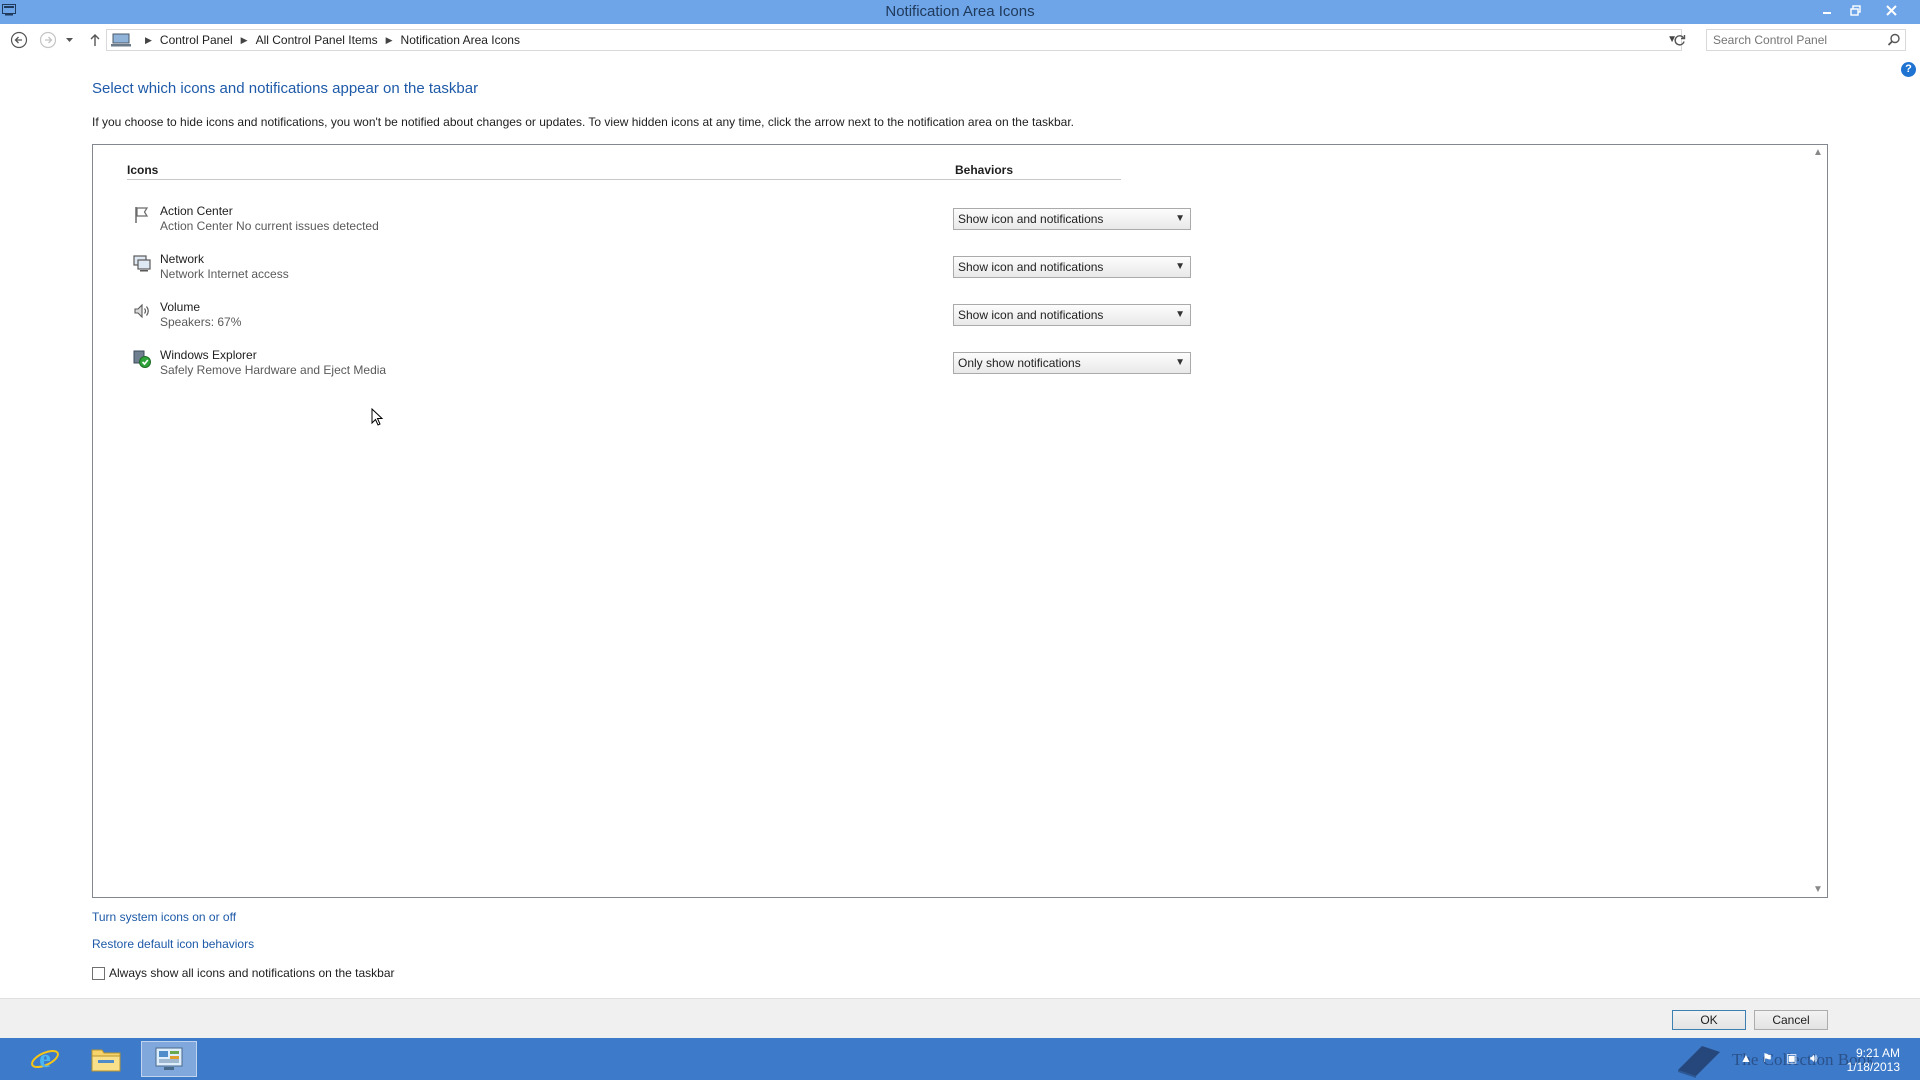 The width and height of the screenshot is (1920, 1080). What do you see at coordinates (121, 40) in the screenshot?
I see `computer-icon` at bounding box center [121, 40].